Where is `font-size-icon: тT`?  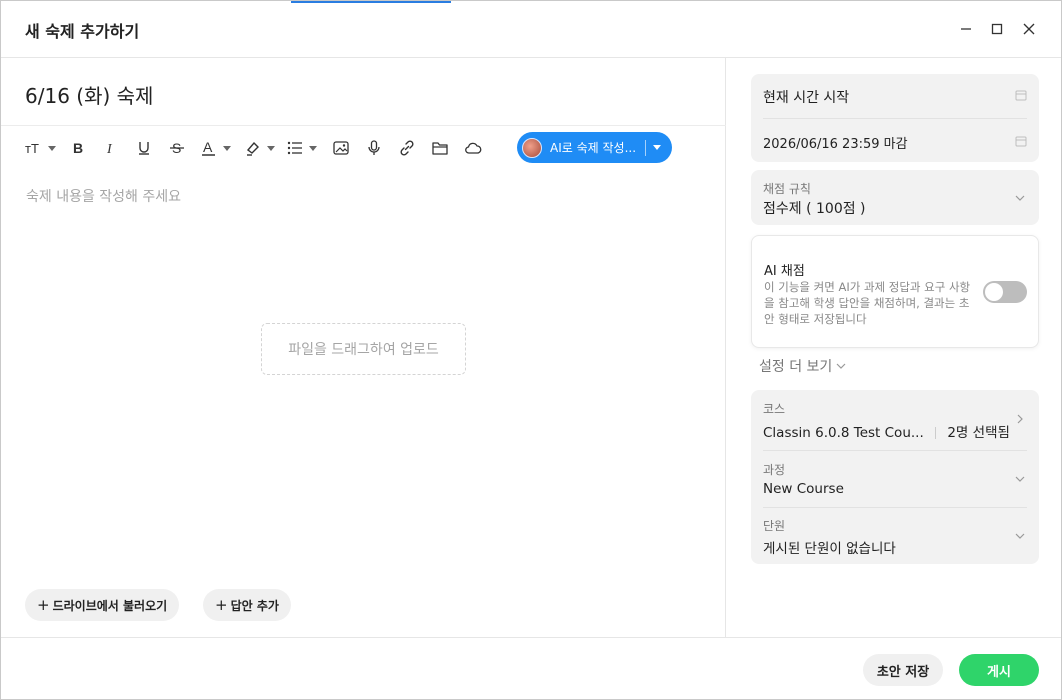 font-size-icon: тT is located at coordinates (40, 148).